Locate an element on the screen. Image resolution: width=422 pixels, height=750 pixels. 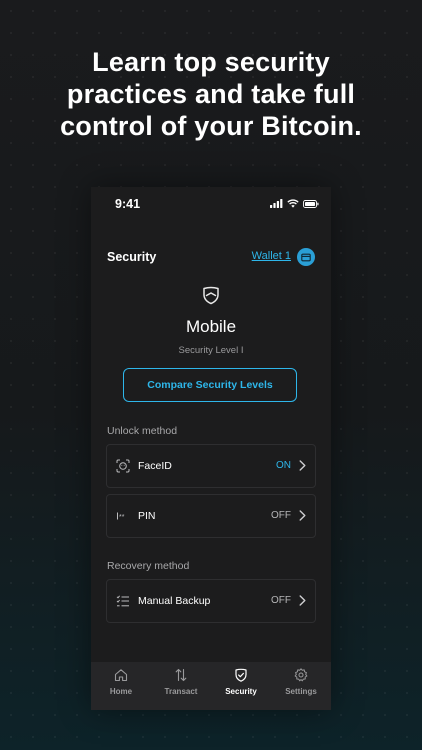
faceid-status: ON is located at coordinates (283, 465).